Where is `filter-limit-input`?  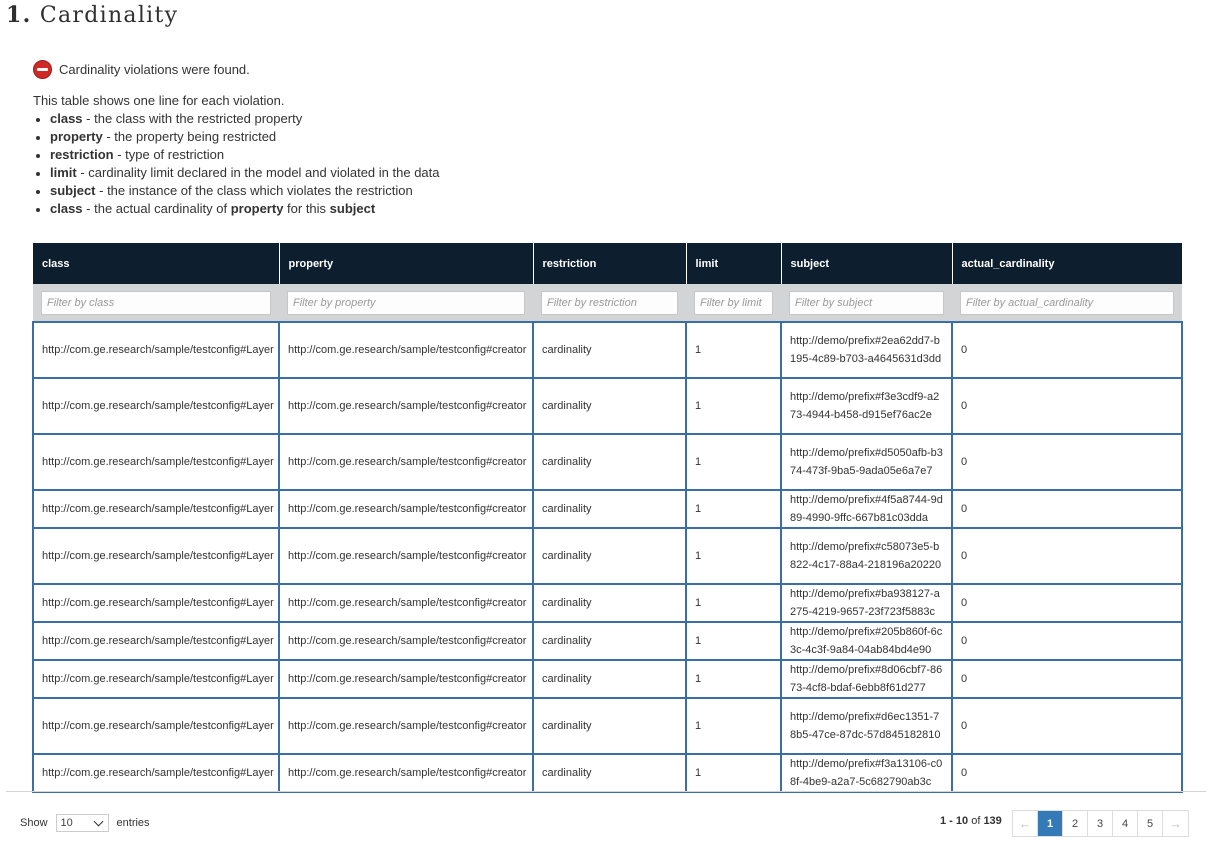 filter-limit-input is located at coordinates (733, 302).